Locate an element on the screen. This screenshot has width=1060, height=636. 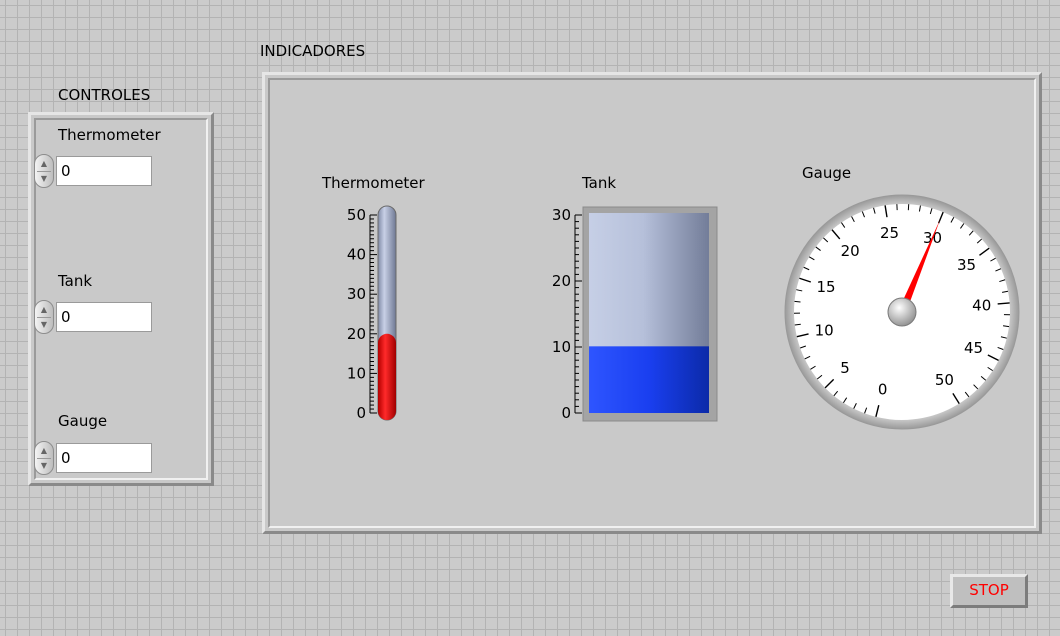
thermometer-fill is located at coordinates (387, 376).